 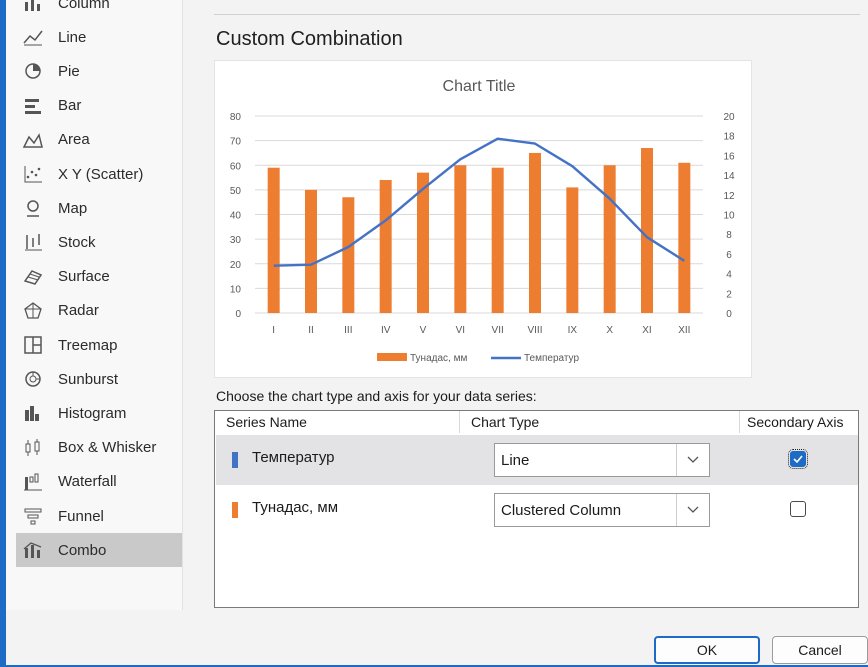 What do you see at coordinates (392, 357) in the screenshot?
I see `legend-swatch-bar` at bounding box center [392, 357].